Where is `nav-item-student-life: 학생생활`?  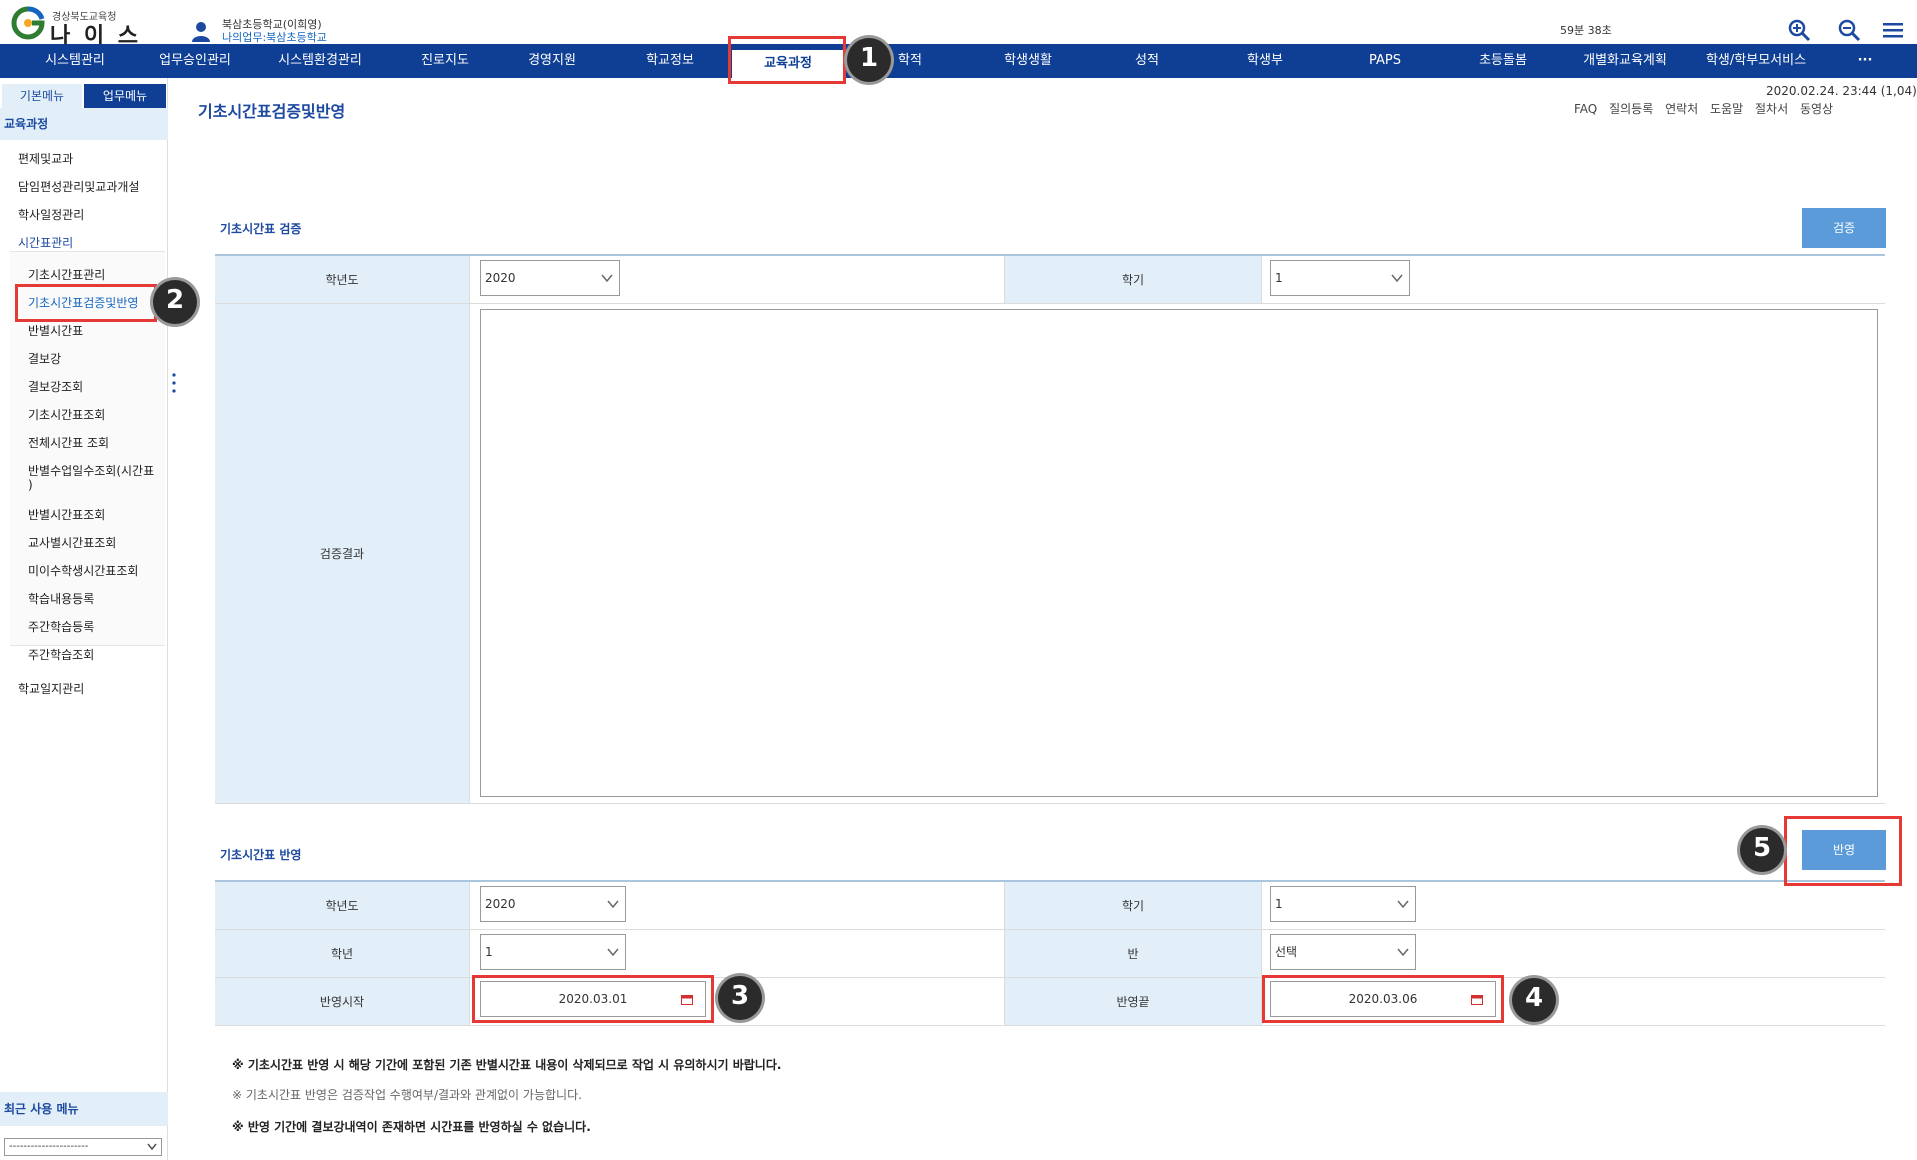
nav-item-student-life: 학생생활 is located at coordinates (1028, 61).